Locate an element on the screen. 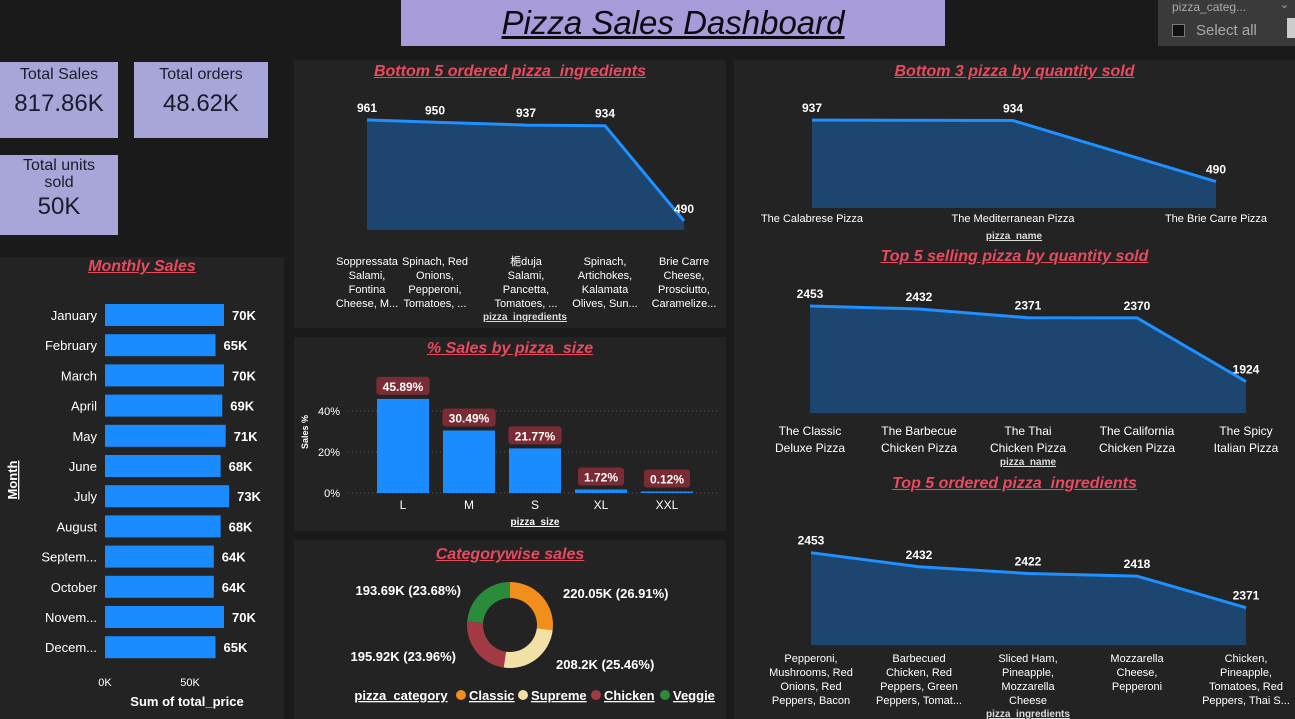  category-legend-entry: Veggie is located at coordinates (694, 695).